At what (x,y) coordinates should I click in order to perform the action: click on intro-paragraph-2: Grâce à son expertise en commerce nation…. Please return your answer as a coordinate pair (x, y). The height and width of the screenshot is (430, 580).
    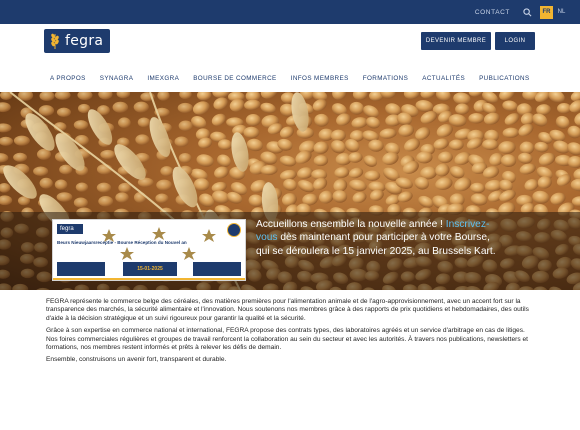
    Looking at the image, I should click on (287, 339).